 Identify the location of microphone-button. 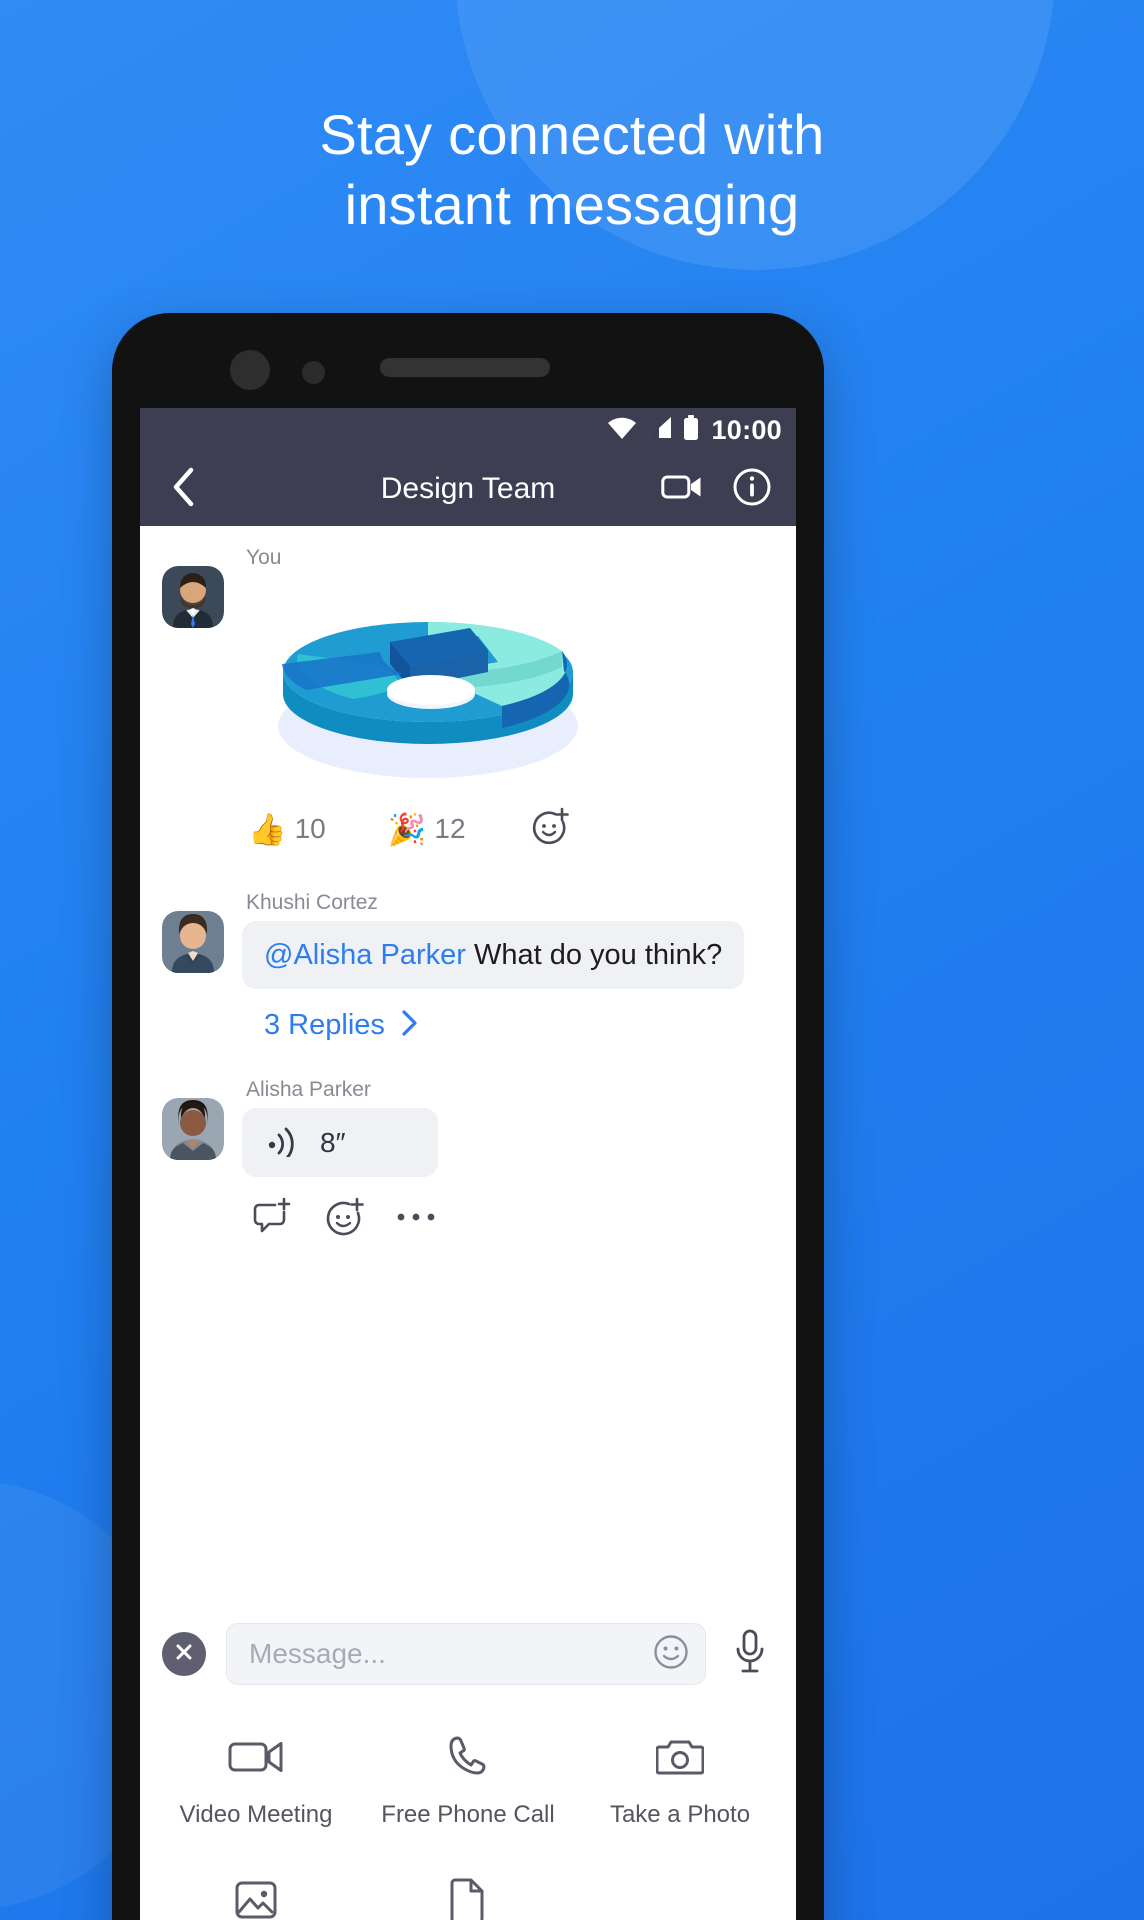
(750, 1654).